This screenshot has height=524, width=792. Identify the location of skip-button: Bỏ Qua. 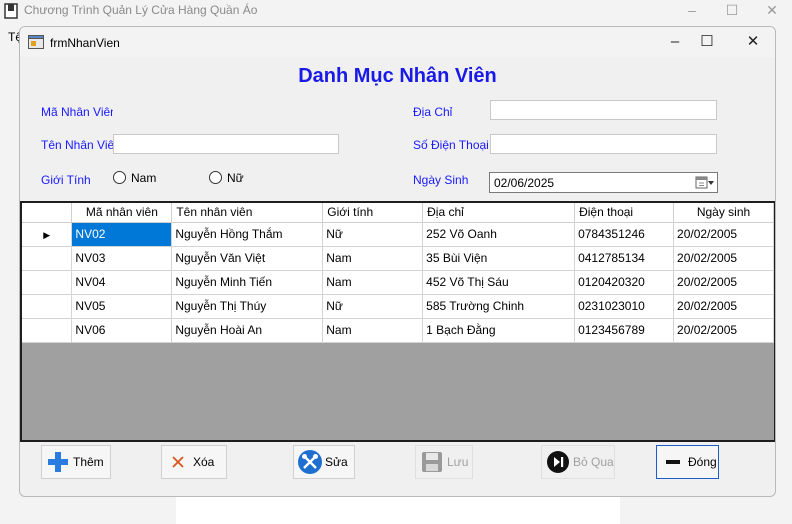
(578, 462).